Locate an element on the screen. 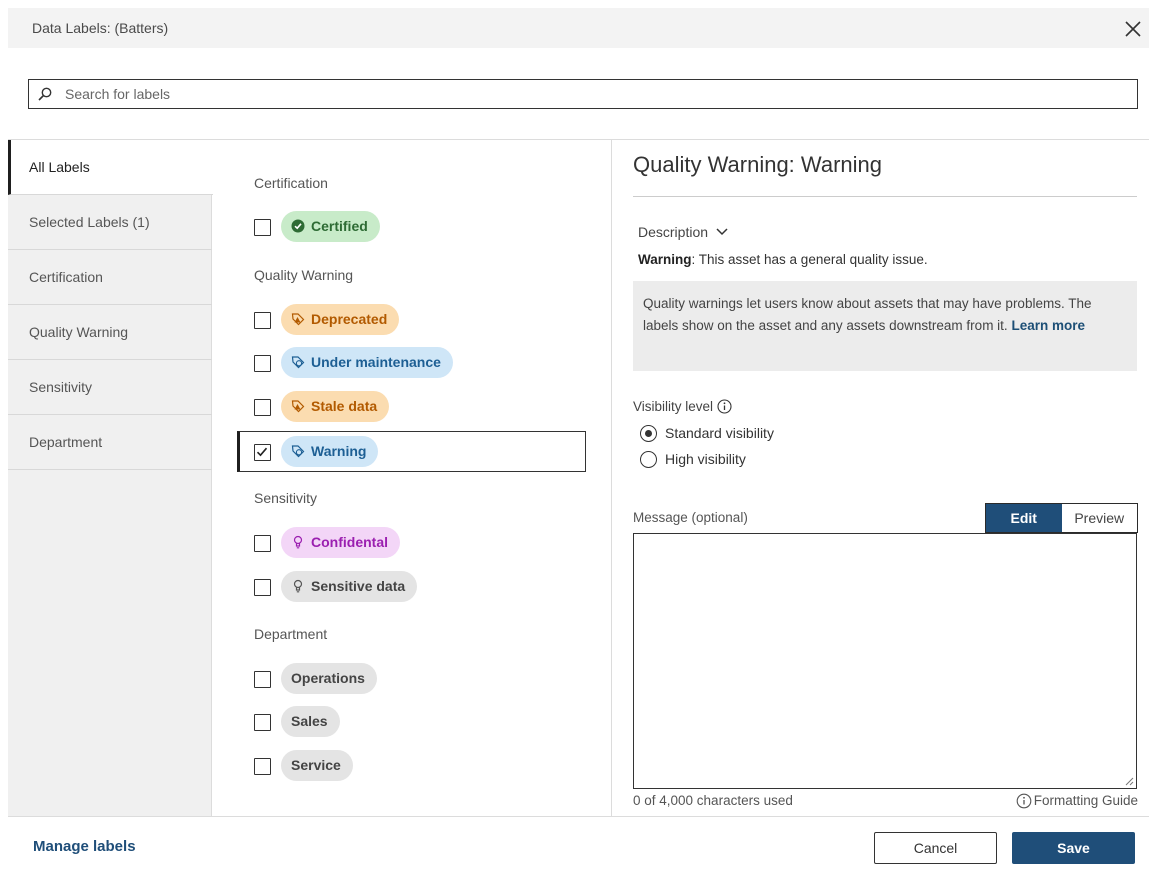  label-text: Certified is located at coordinates (339, 226).